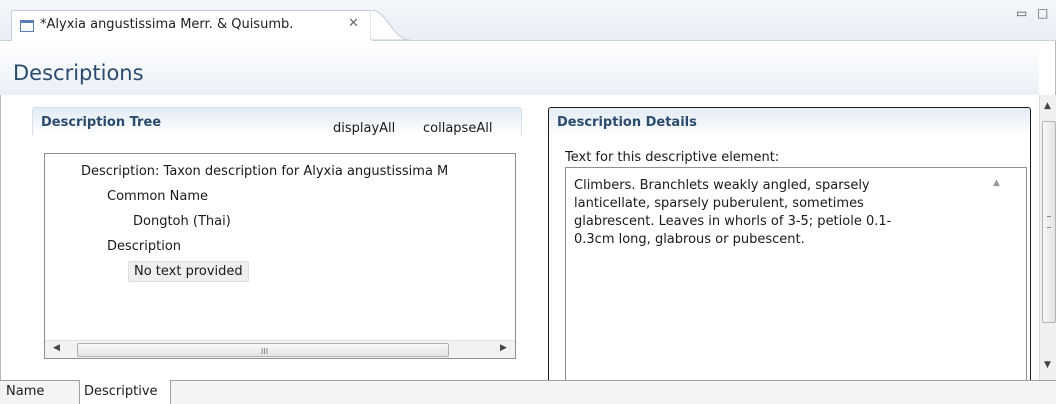 Image resolution: width=1056 pixels, height=404 pixels. What do you see at coordinates (672, 157) in the screenshot?
I see `descriptive-element-label: Text for this descriptive element:` at bounding box center [672, 157].